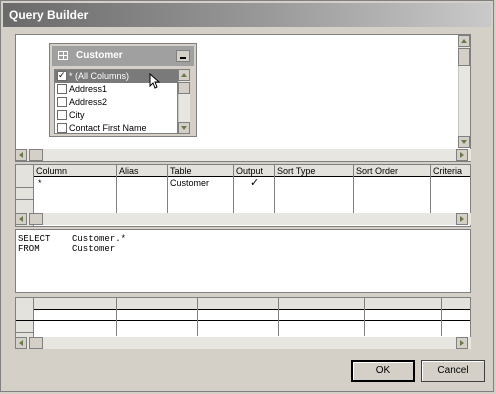  I want to click on sql-pane: SELECT Customer.* FROM Customer, so click(243, 261).